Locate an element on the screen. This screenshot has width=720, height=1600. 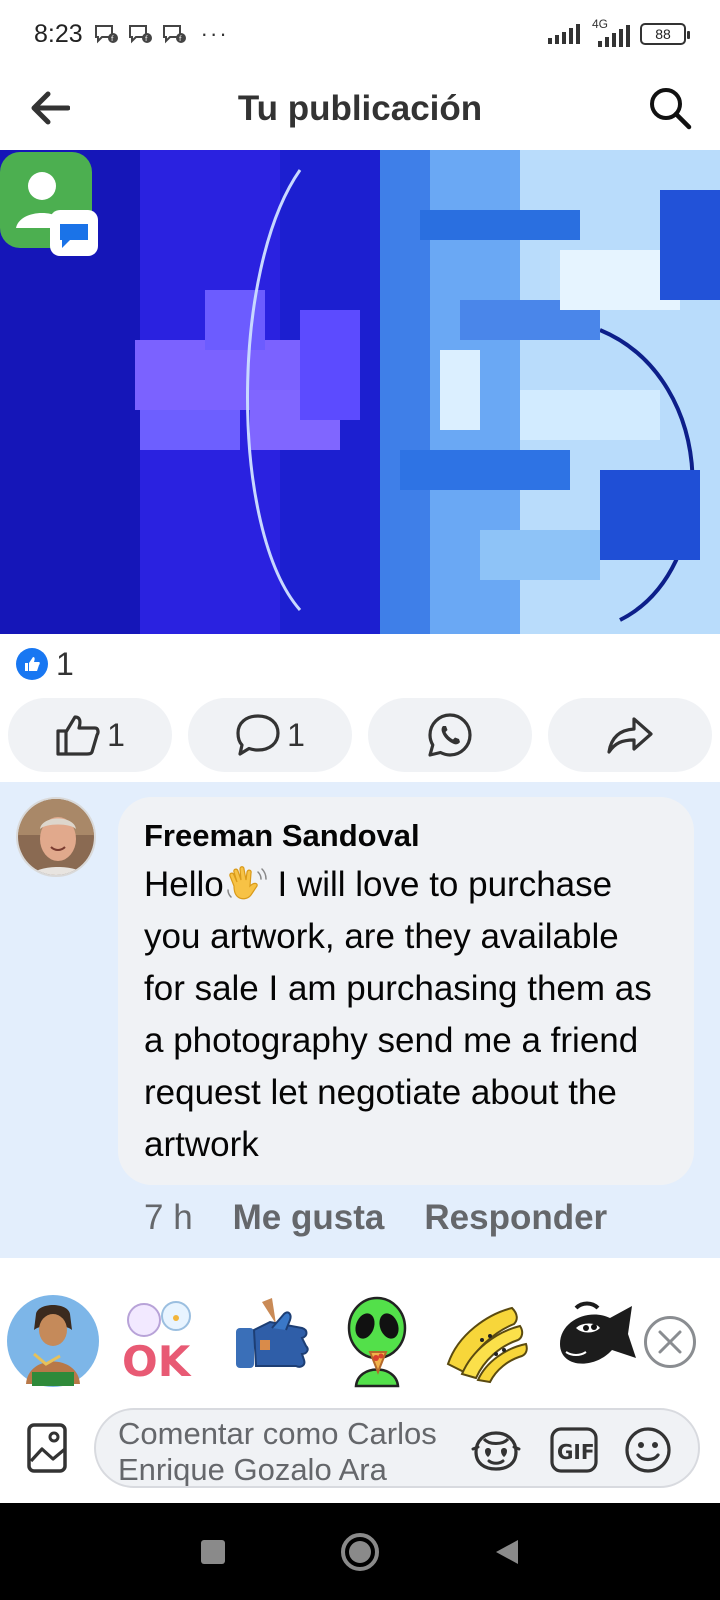
ok-sticker-icon: OK is located at coordinates (157, 1343).